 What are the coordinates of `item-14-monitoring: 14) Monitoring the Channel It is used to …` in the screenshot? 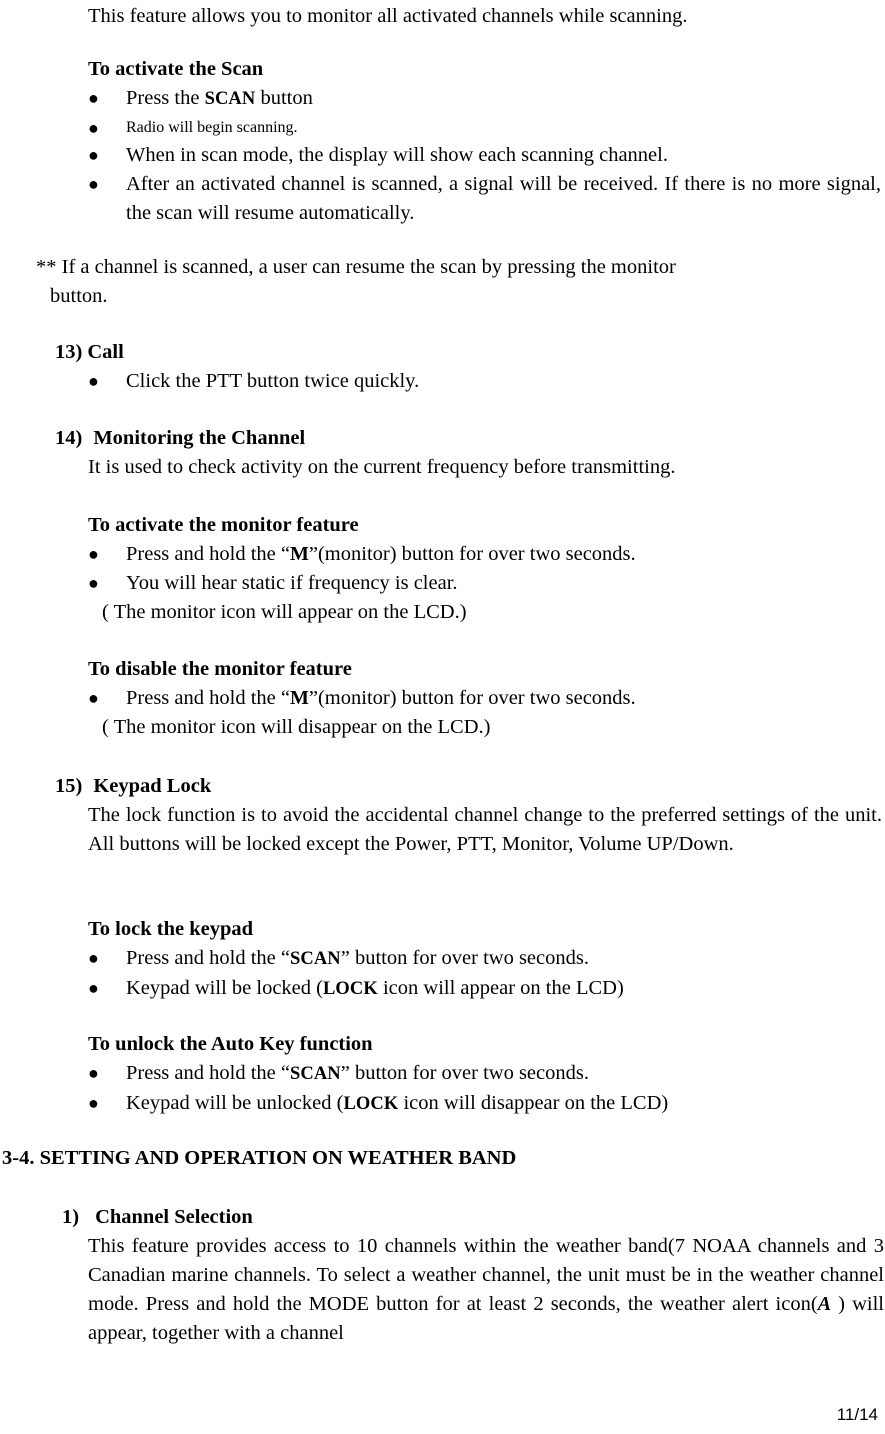 It's located at (468, 453).